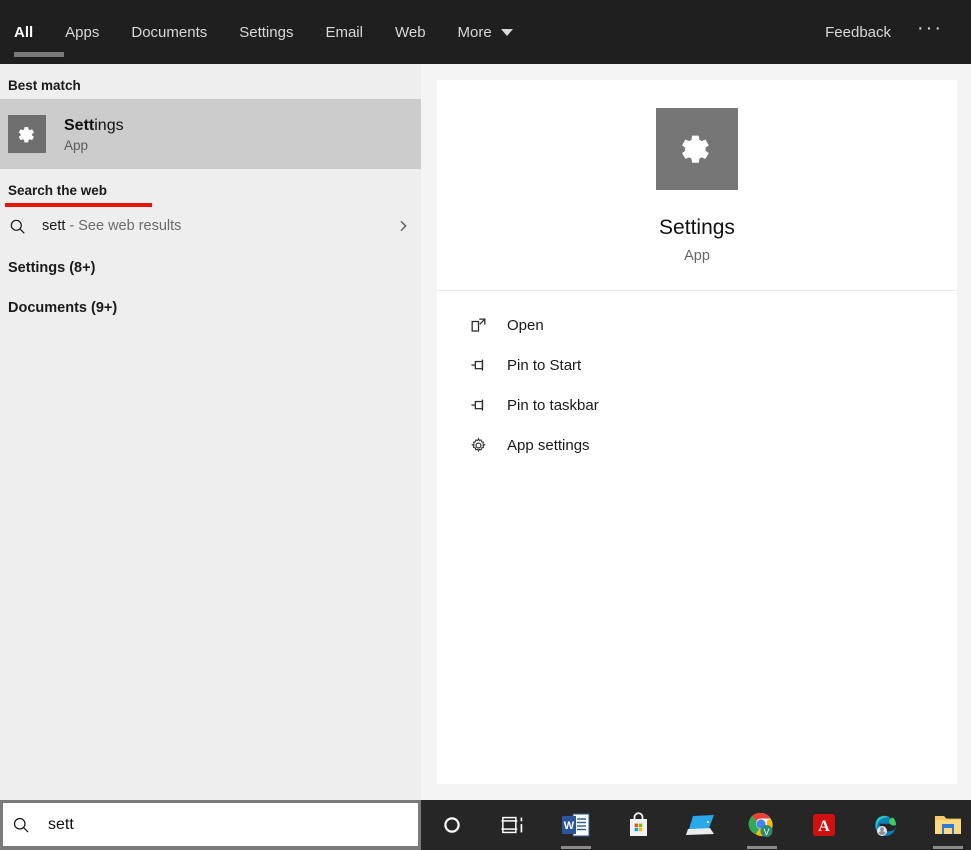  What do you see at coordinates (76, 145) in the screenshot?
I see `best-match-subtitle: App` at bounding box center [76, 145].